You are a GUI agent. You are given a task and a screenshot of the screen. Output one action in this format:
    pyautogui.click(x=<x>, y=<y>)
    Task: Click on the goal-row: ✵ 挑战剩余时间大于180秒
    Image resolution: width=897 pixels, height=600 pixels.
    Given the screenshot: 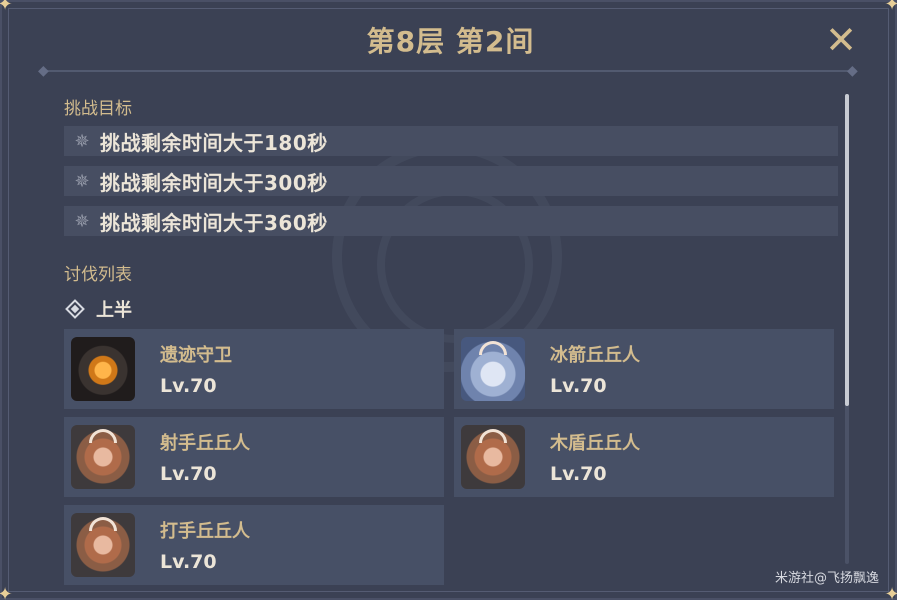 What is the action you would take?
    pyautogui.click(x=451, y=141)
    